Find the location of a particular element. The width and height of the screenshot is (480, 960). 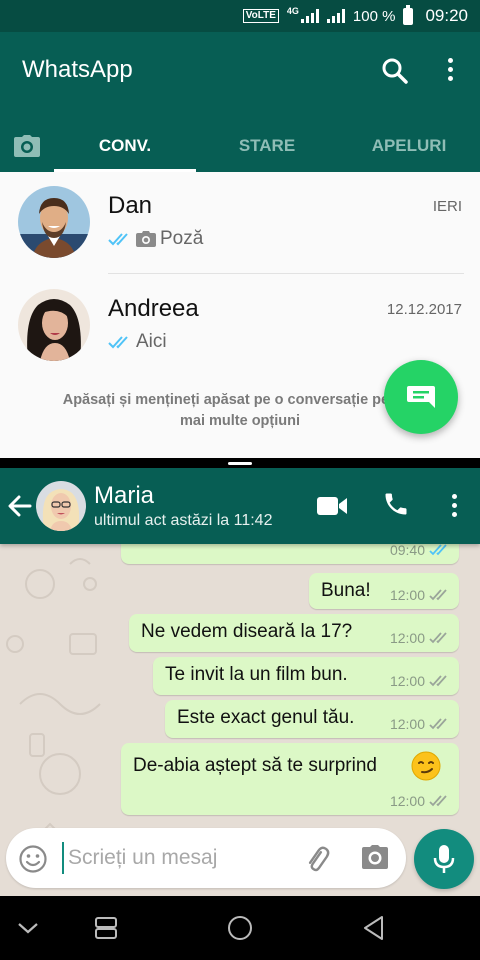

voice-message-button is located at coordinates (444, 859).